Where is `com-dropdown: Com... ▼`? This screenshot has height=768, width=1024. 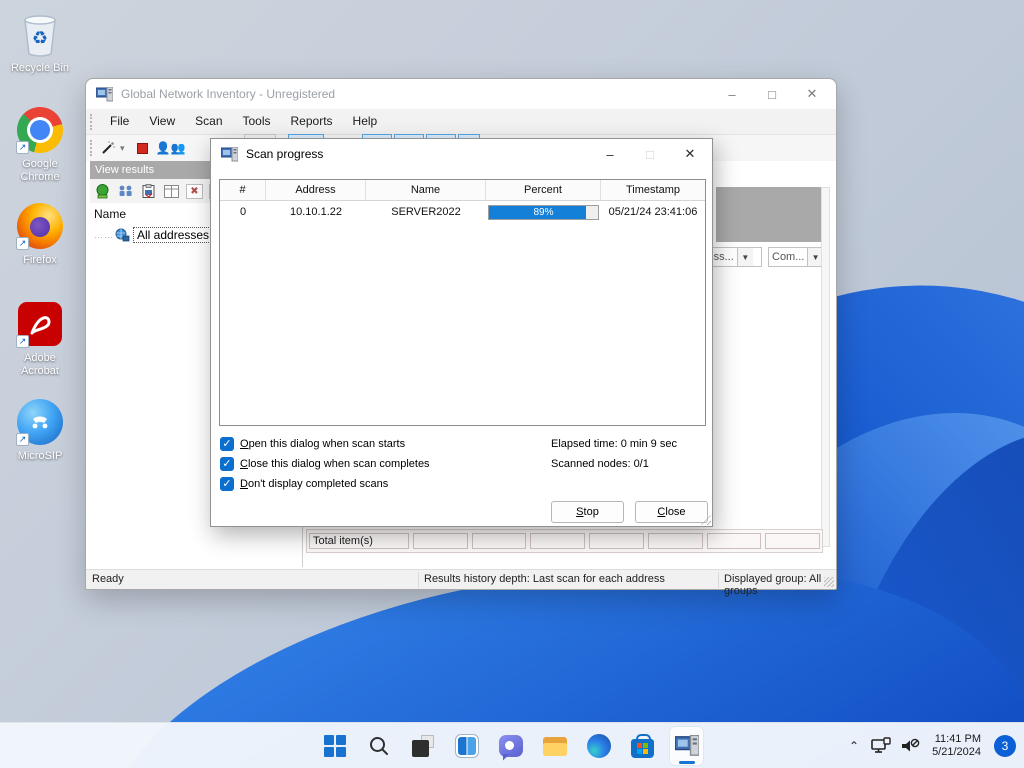
com-dropdown: Com... ▼ is located at coordinates (796, 257).